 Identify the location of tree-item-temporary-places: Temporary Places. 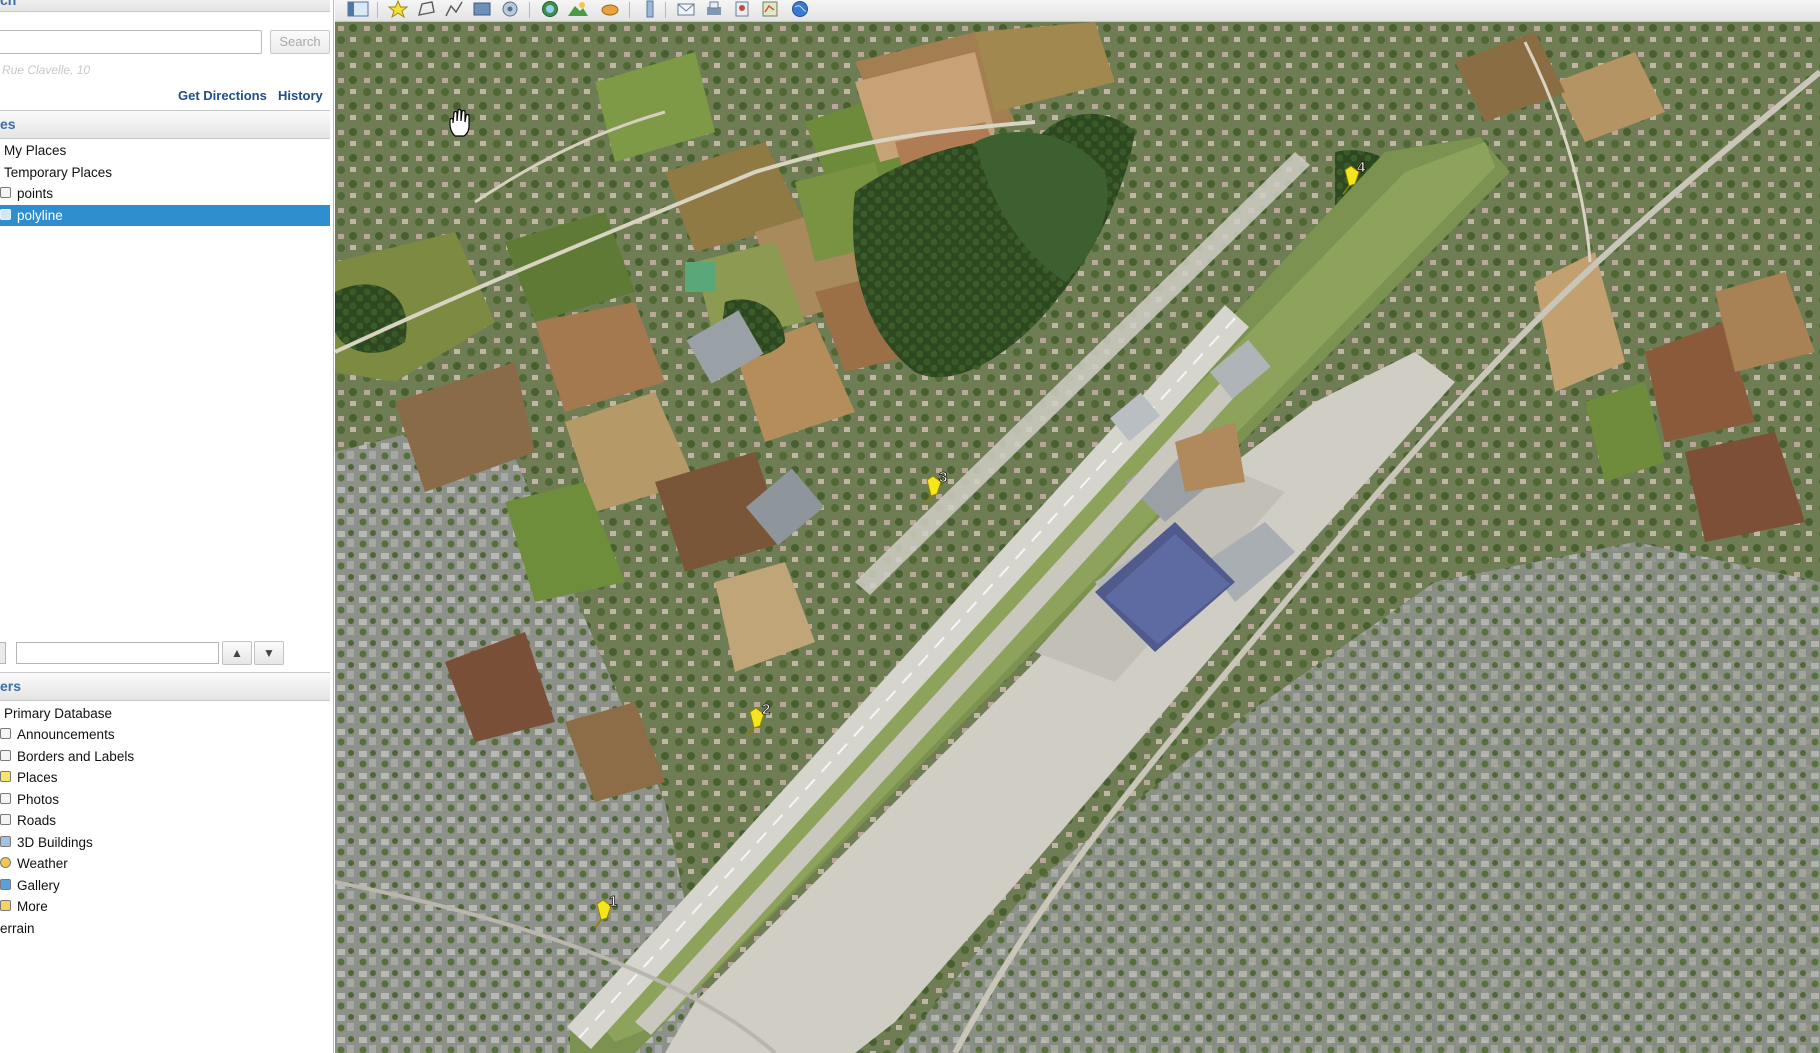
(58, 172).